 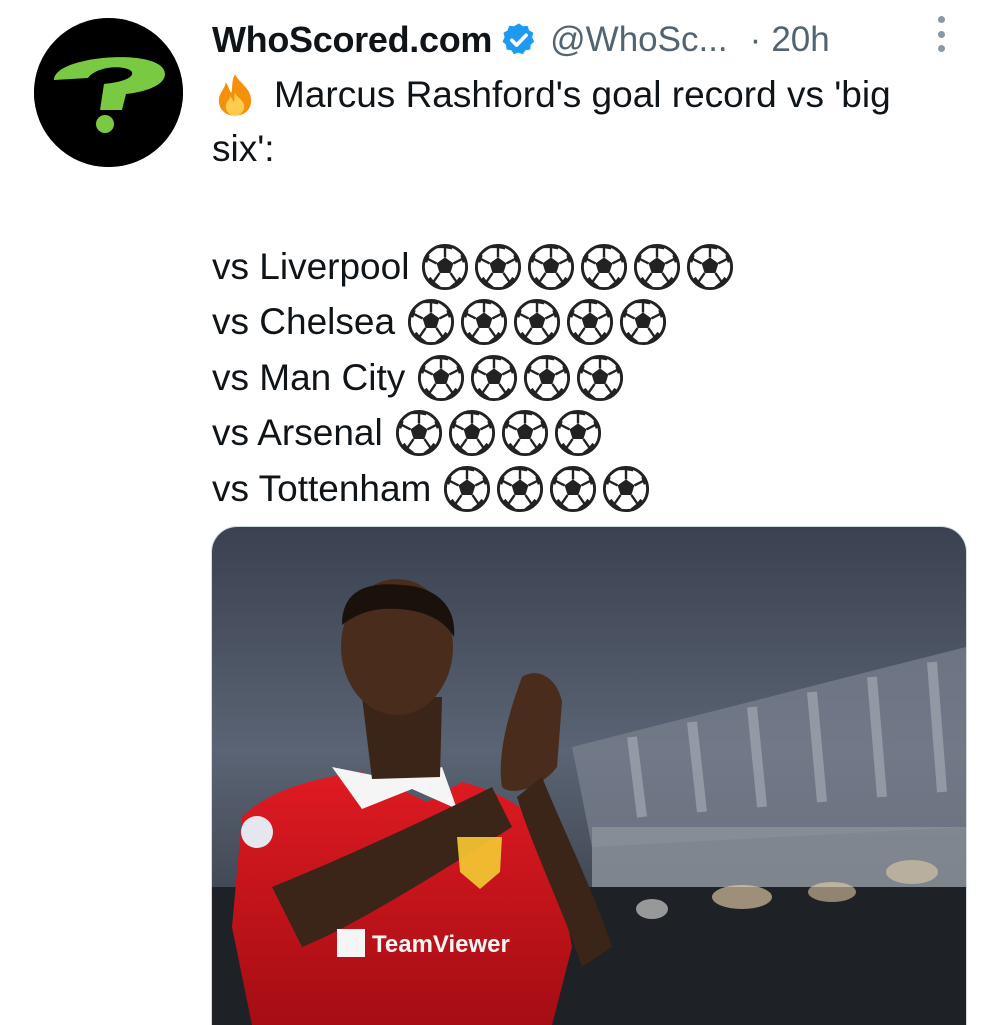 I want to click on shirt-sponsor-text: TeamViewer, so click(x=441, y=944).